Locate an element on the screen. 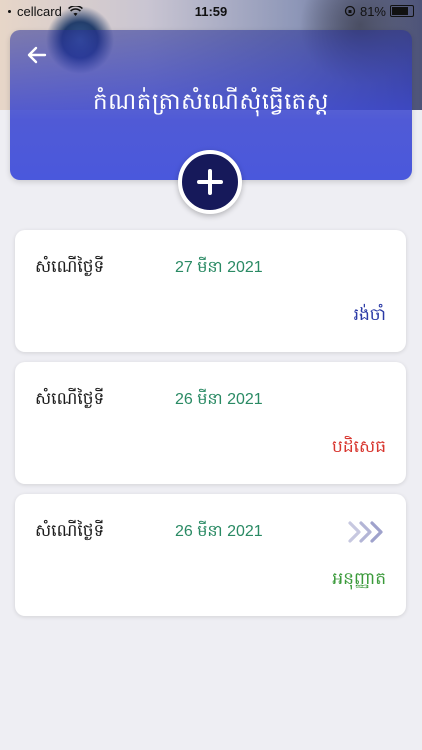 The height and width of the screenshot is (750, 422). request-date: 27 មីនា 2021 is located at coordinates (219, 267).